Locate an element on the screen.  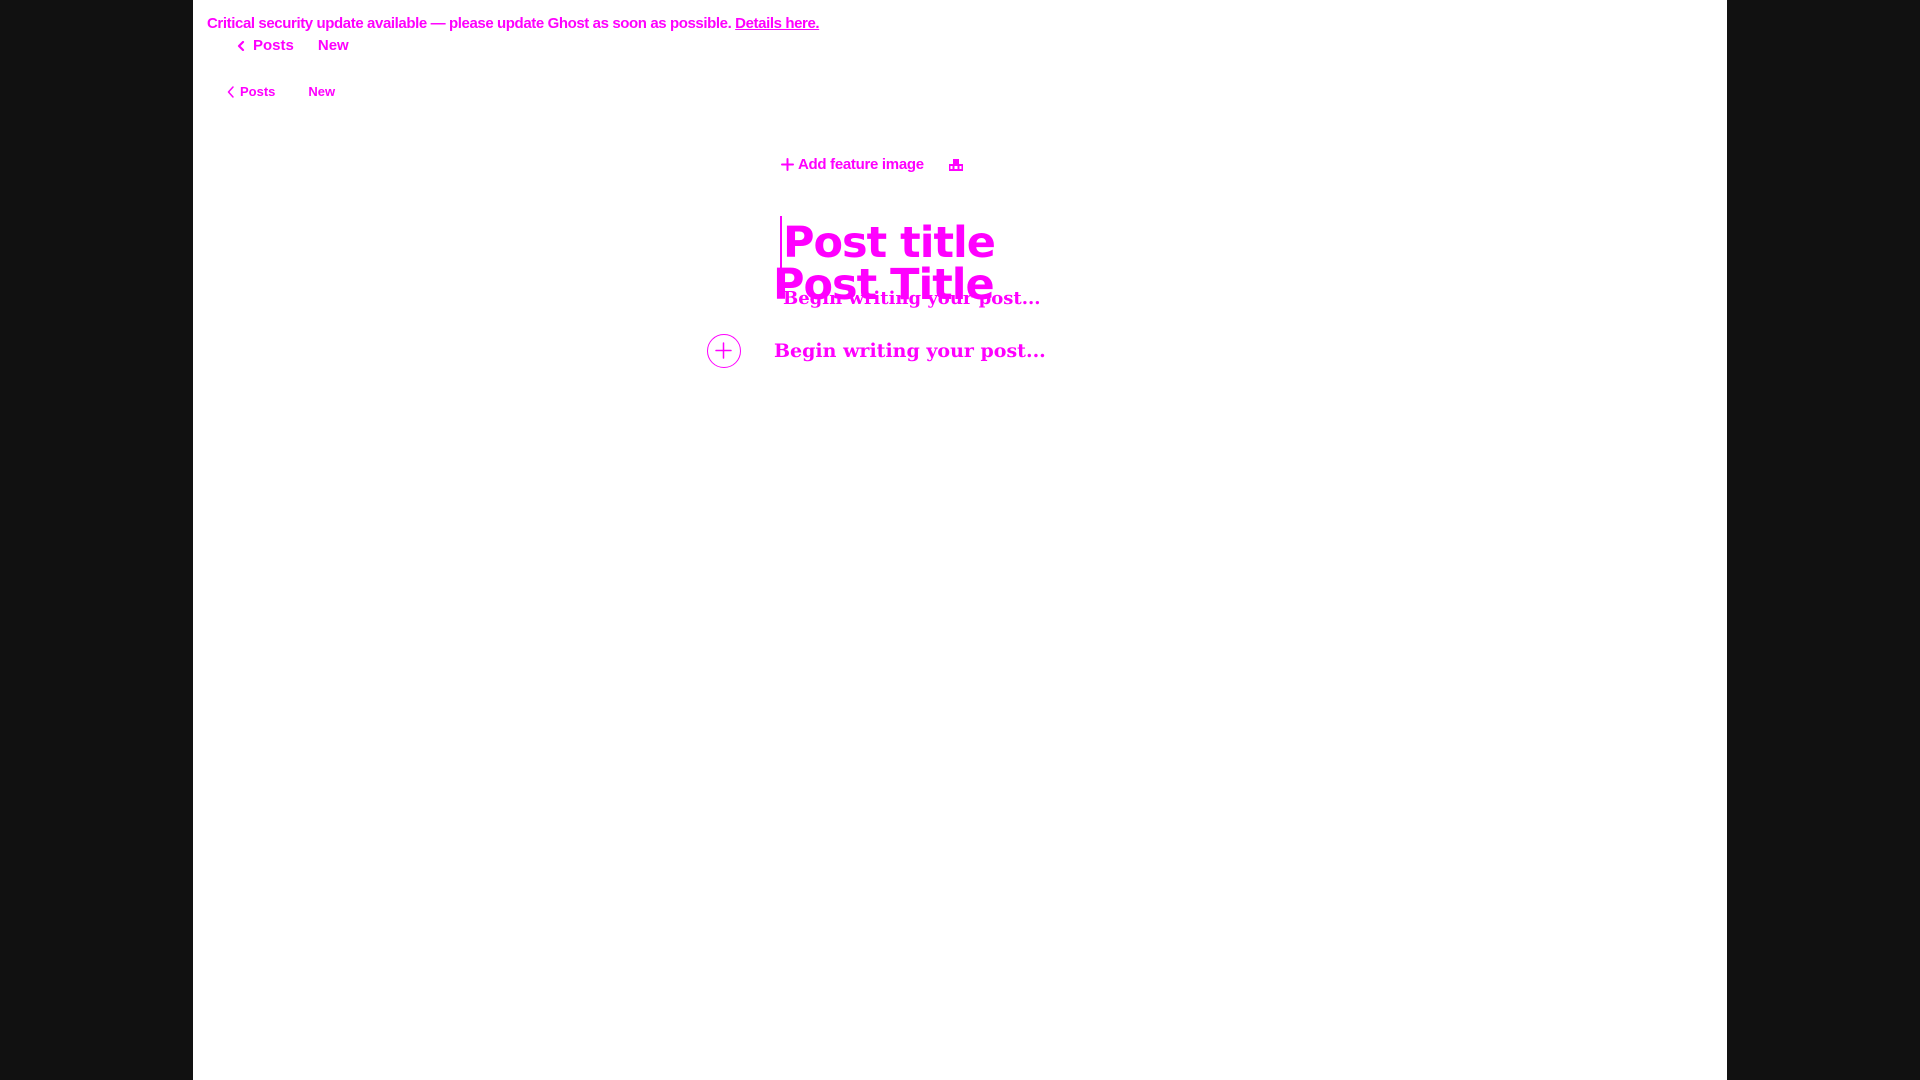
add-feature-image-button: Add feature image is located at coordinates (852, 164).